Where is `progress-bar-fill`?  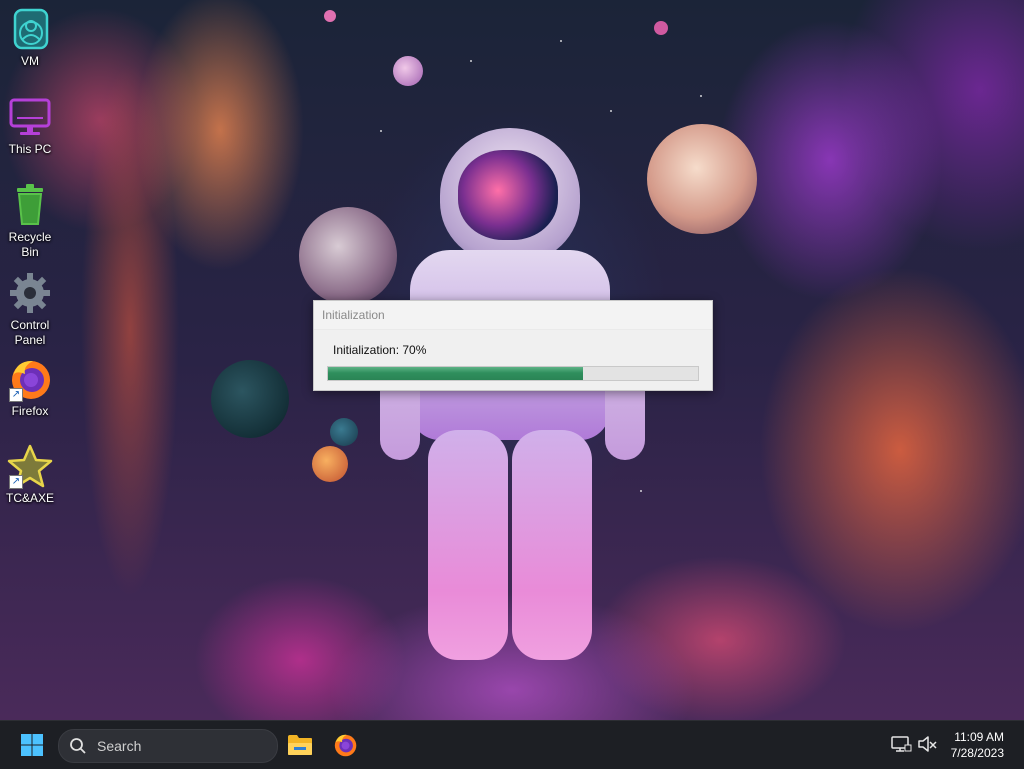 progress-bar-fill is located at coordinates (456, 373).